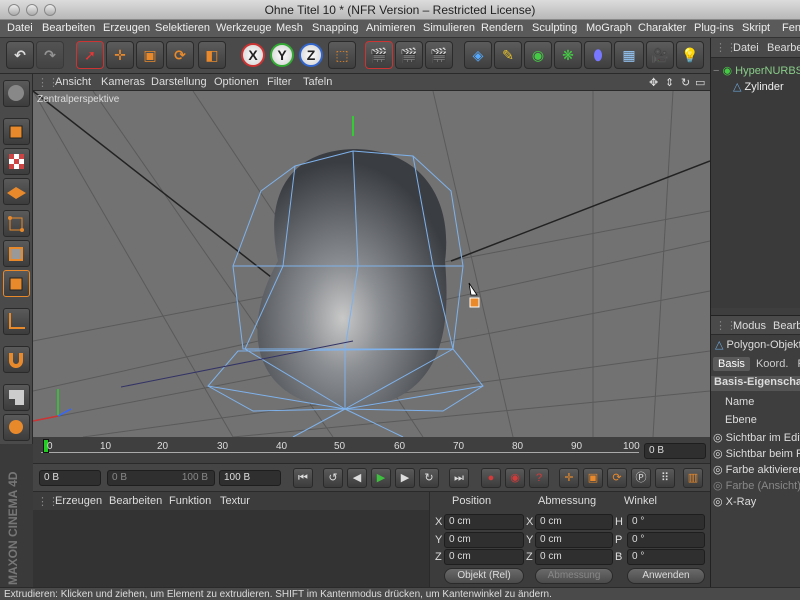  I want to click on snap-button, so click(16, 359).